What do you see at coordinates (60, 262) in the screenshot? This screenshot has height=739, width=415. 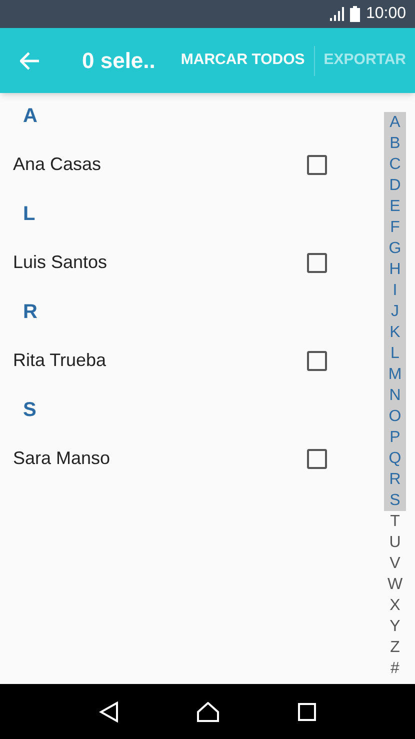 I see `contact-name: Luis Santos` at bounding box center [60, 262].